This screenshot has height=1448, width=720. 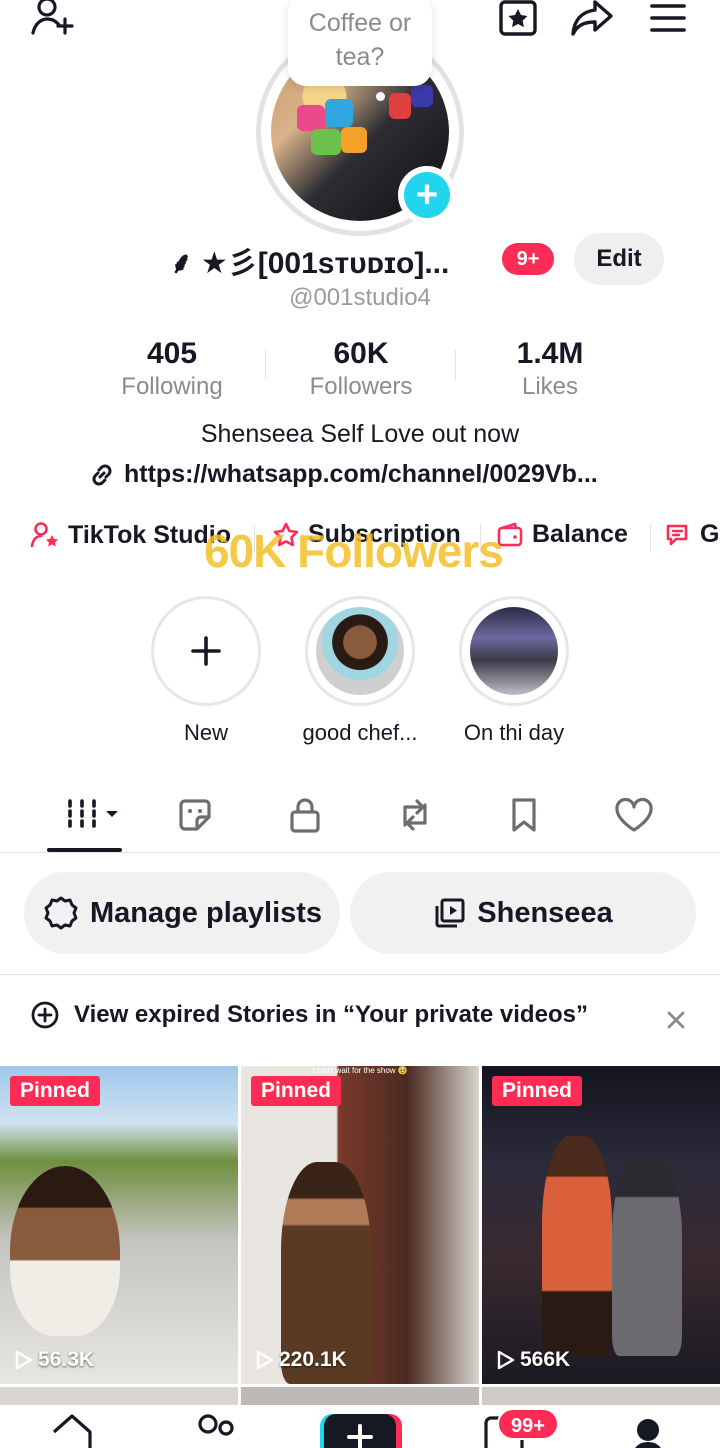 What do you see at coordinates (514, 732) in the screenshot?
I see `story-label: On thi day` at bounding box center [514, 732].